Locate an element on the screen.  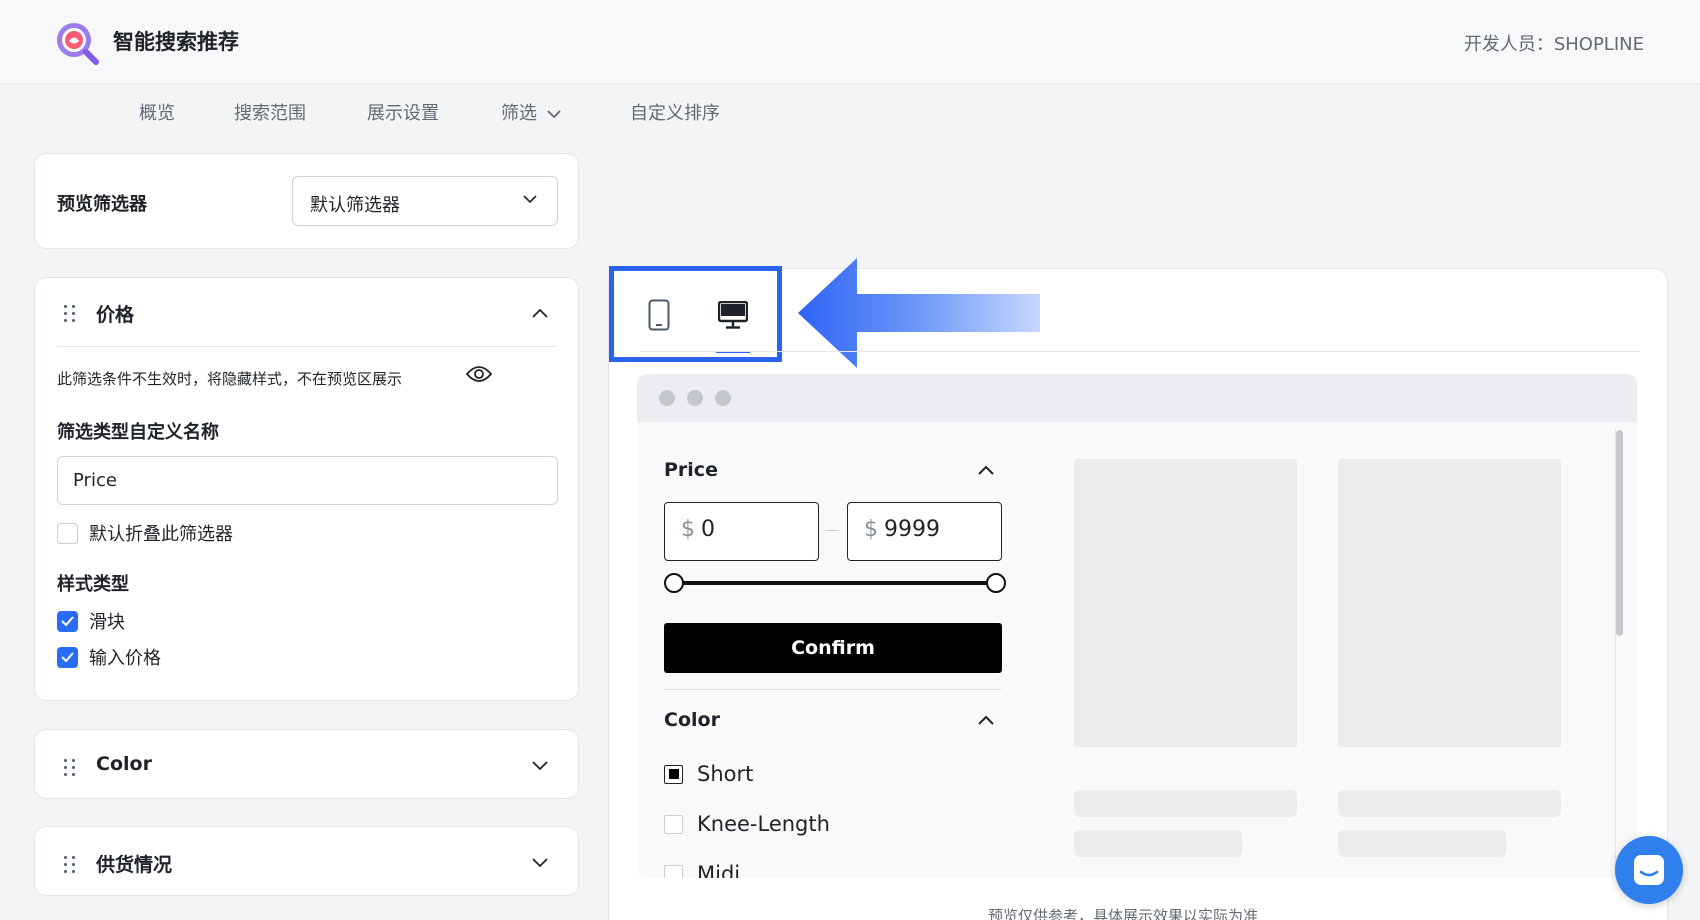
range-separator is located at coordinates (832, 530).